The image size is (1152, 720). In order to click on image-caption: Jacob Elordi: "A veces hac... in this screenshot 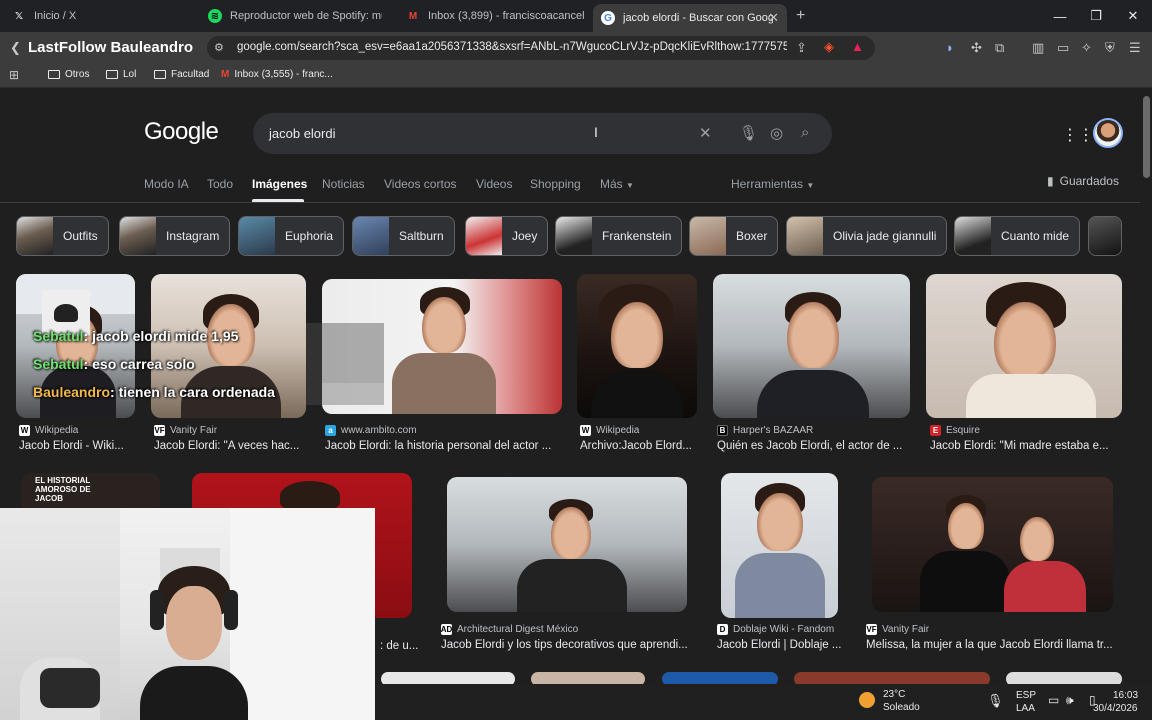, I will do `click(229, 446)`.